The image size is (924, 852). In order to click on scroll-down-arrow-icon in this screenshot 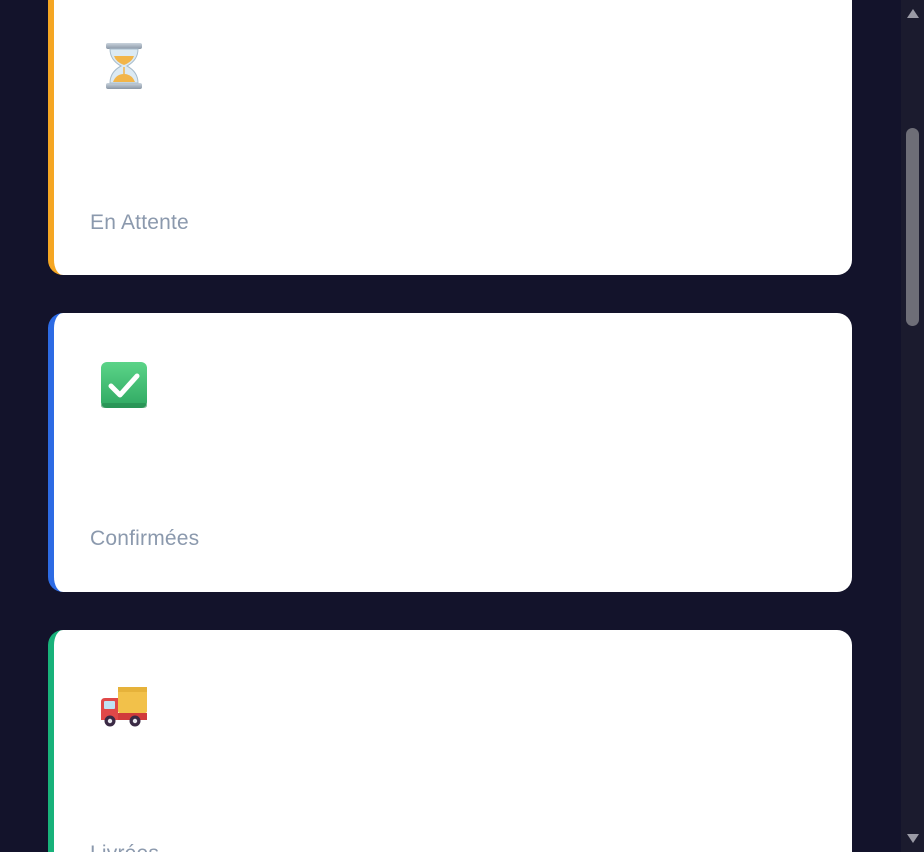, I will do `click(913, 838)`.